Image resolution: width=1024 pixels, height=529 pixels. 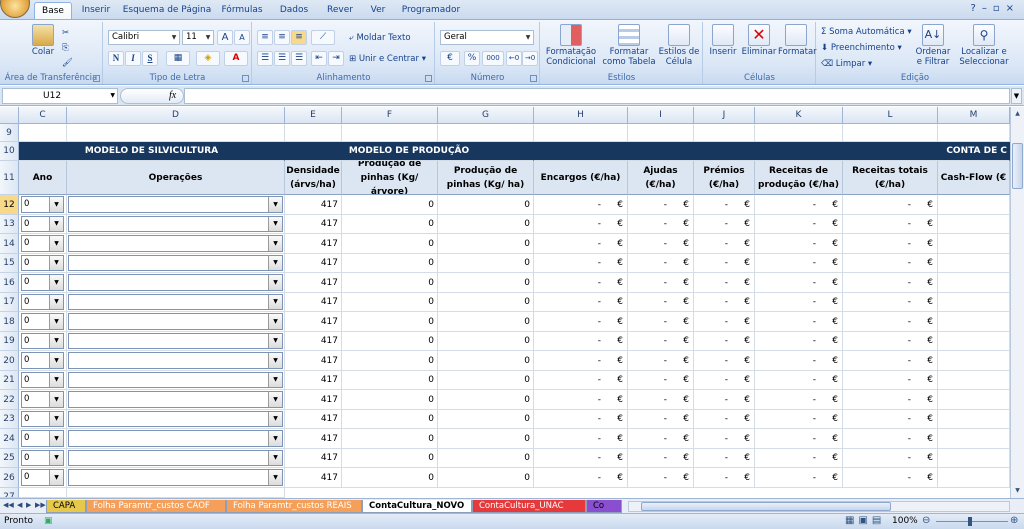 What do you see at coordinates (9, 380) in the screenshot?
I see `row-header: 21` at bounding box center [9, 380].